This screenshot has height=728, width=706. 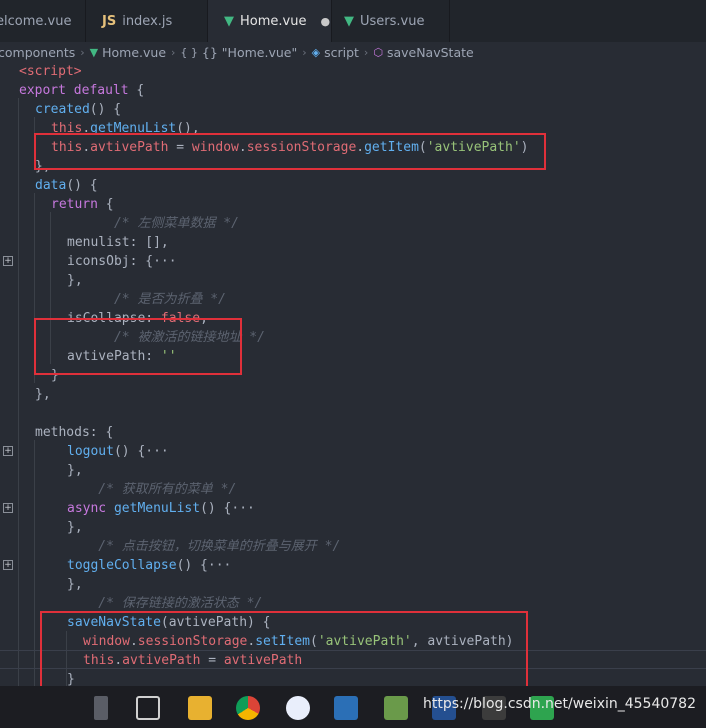 I want to click on tab-label: elcome.vue, so click(x=36, y=21).